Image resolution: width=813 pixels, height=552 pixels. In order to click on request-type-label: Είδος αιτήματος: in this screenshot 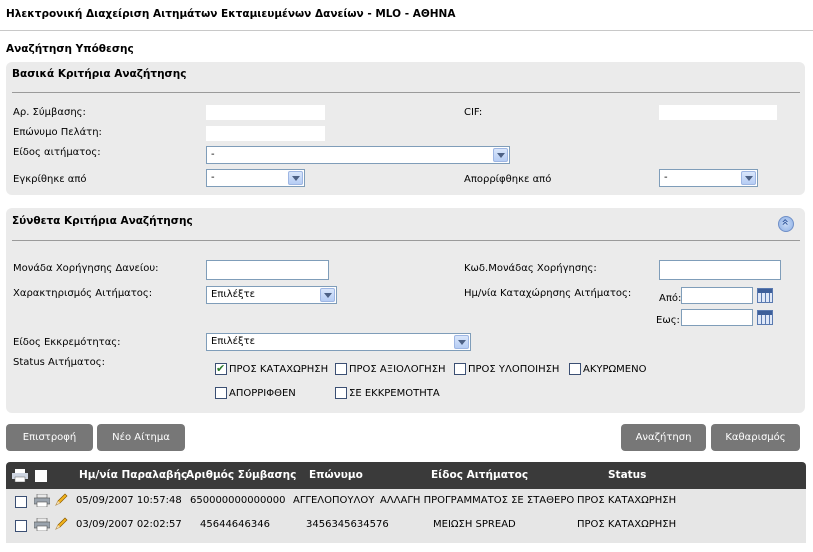, I will do `click(57, 152)`.